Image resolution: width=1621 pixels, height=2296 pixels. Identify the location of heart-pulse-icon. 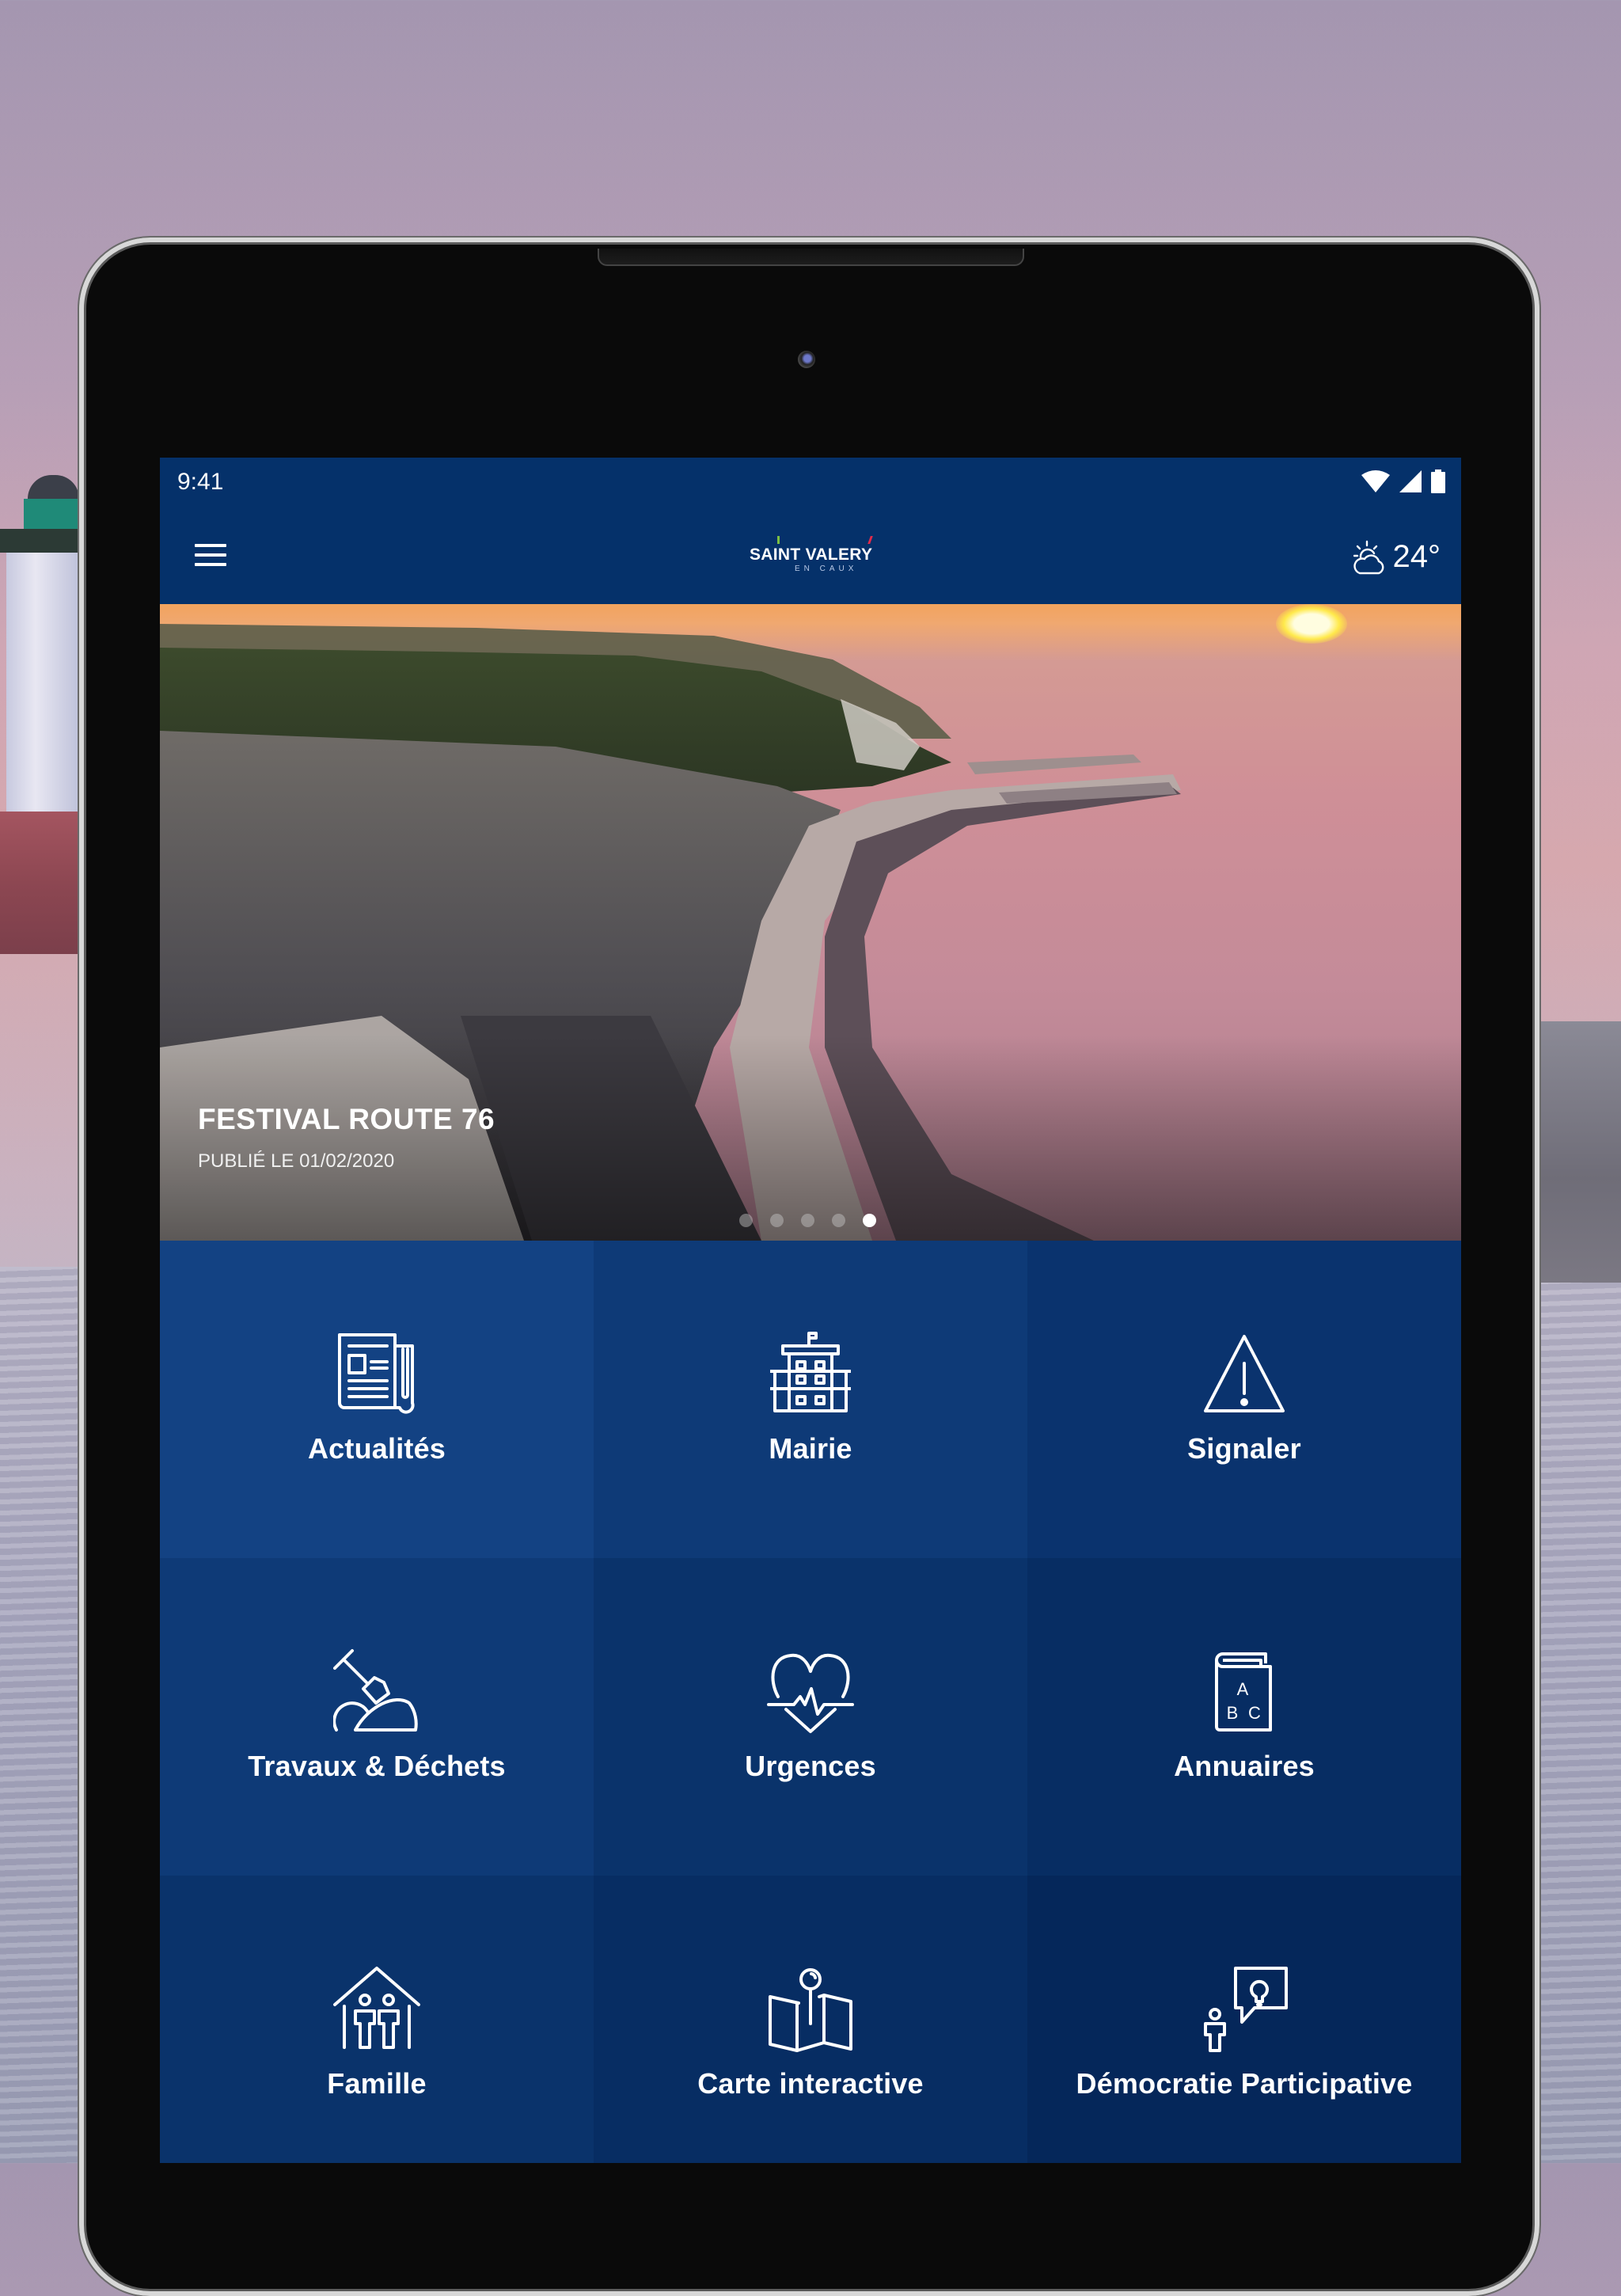
(810, 1691).